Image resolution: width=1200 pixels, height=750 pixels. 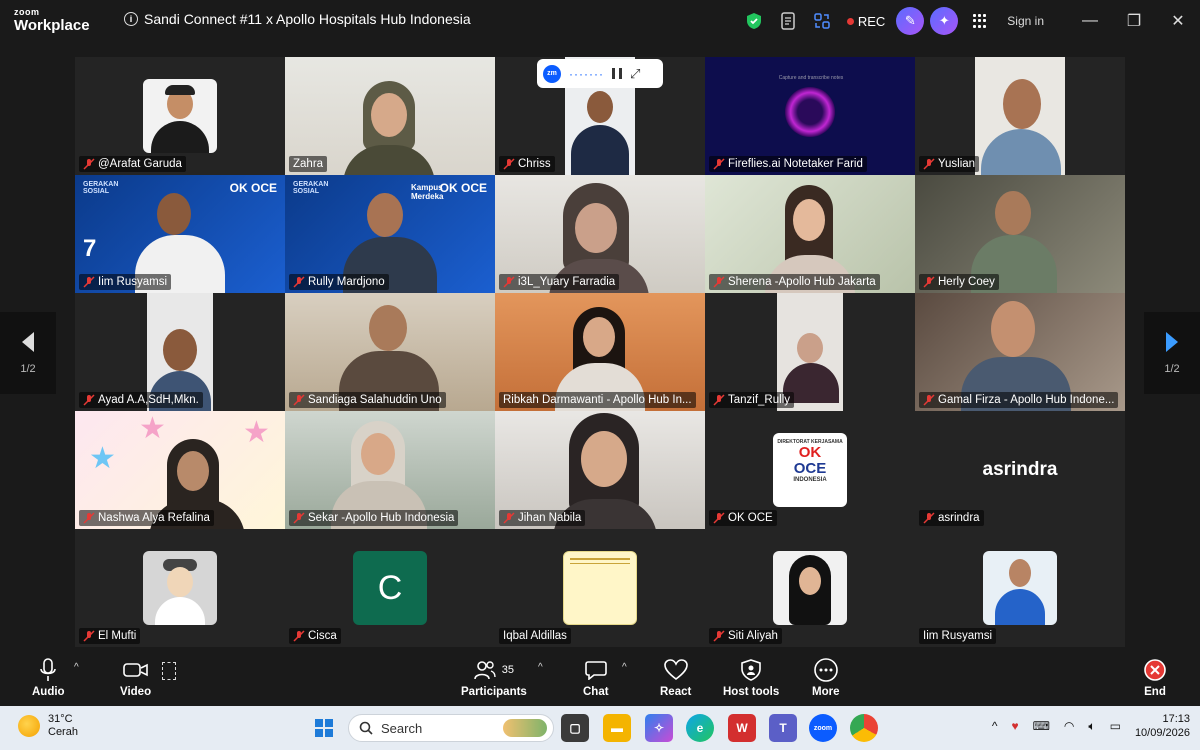 What do you see at coordinates (390, 588) in the screenshot?
I see `participant-tile: C Cisca` at bounding box center [390, 588].